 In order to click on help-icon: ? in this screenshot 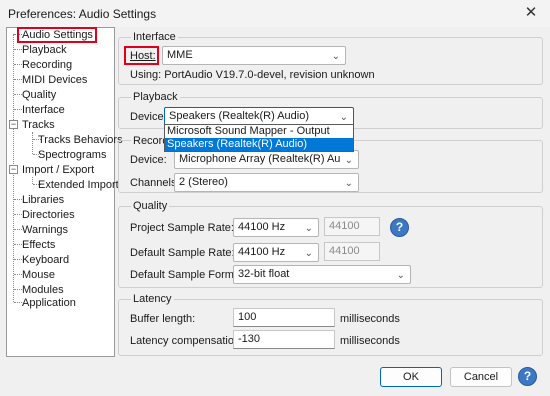, I will do `click(399, 227)`.